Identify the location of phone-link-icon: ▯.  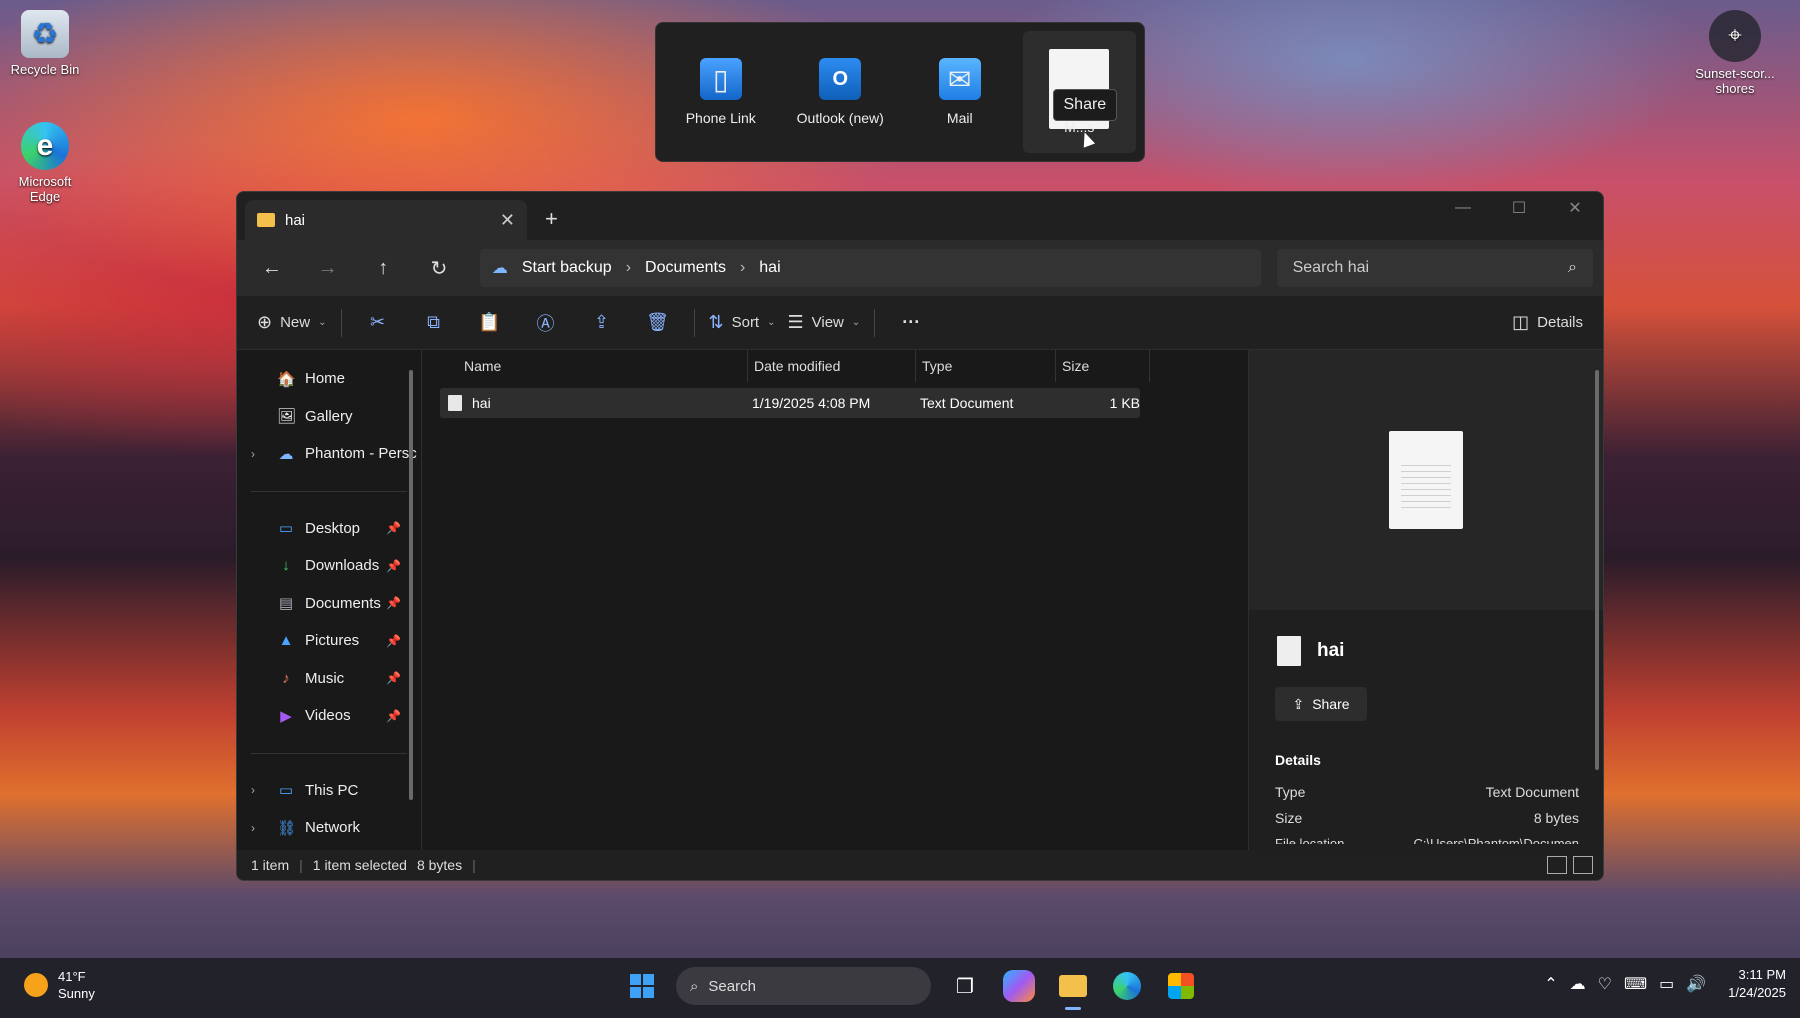
(720, 79).